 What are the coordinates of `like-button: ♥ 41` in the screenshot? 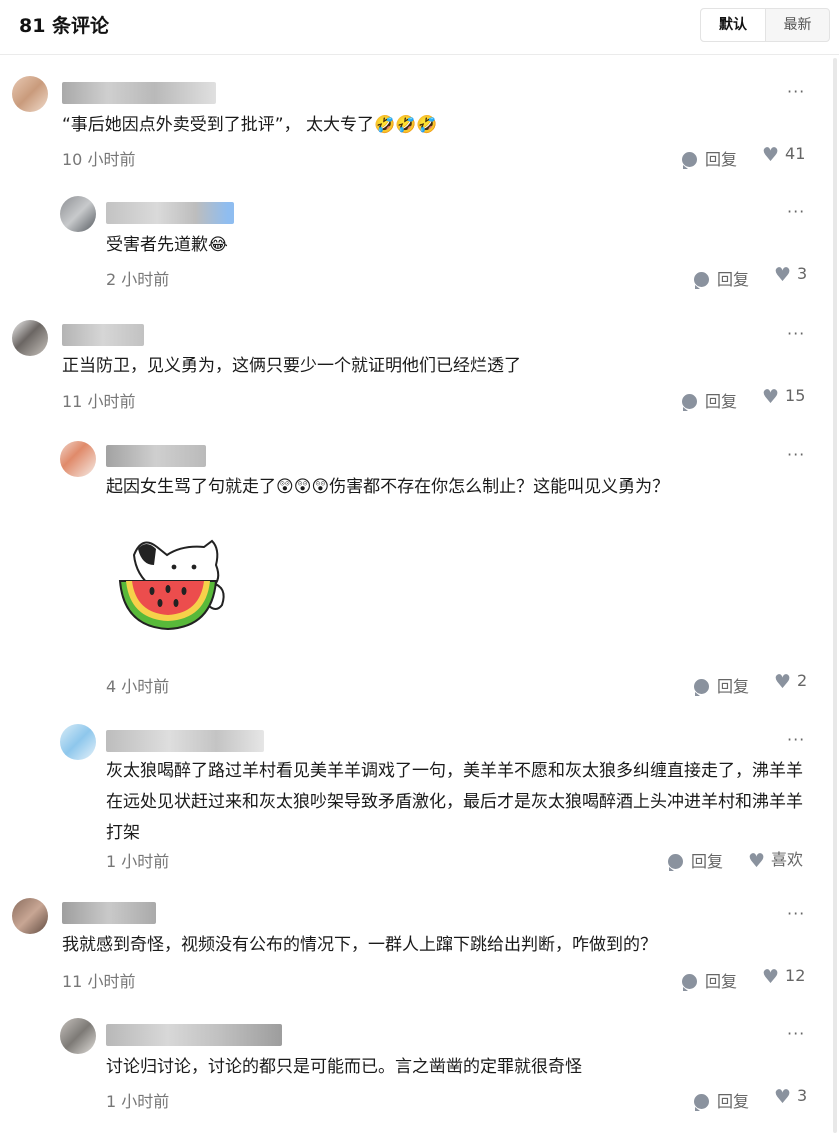 It's located at (783, 155).